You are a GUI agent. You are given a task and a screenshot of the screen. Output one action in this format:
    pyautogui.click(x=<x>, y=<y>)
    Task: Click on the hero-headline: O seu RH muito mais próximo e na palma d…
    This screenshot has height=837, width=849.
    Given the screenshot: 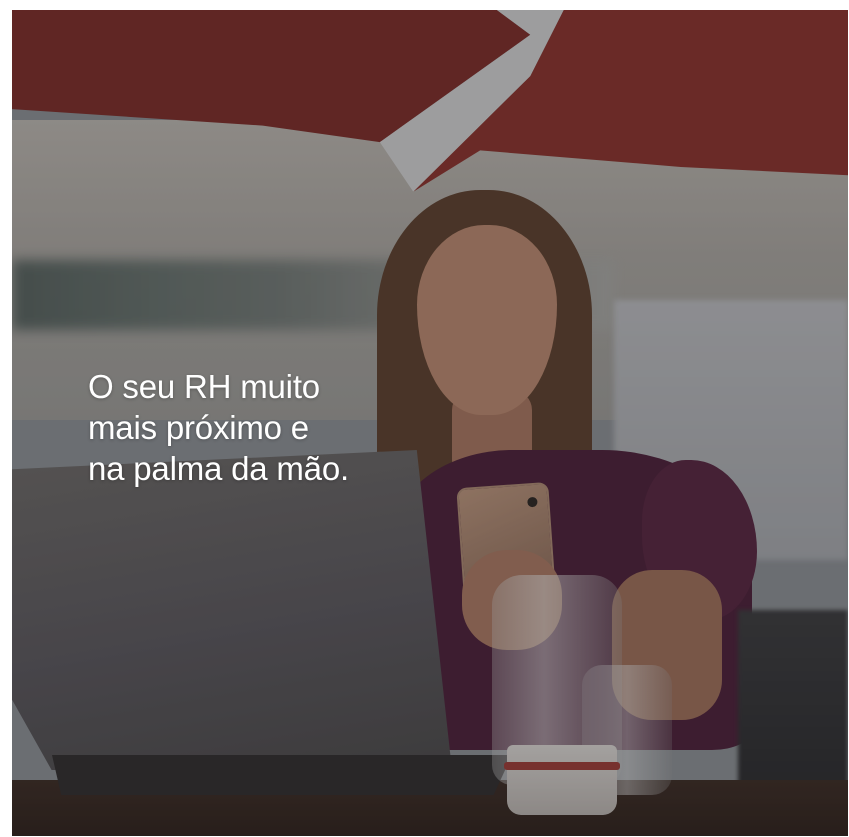 What is the action you would take?
    pyautogui.click(x=278, y=427)
    